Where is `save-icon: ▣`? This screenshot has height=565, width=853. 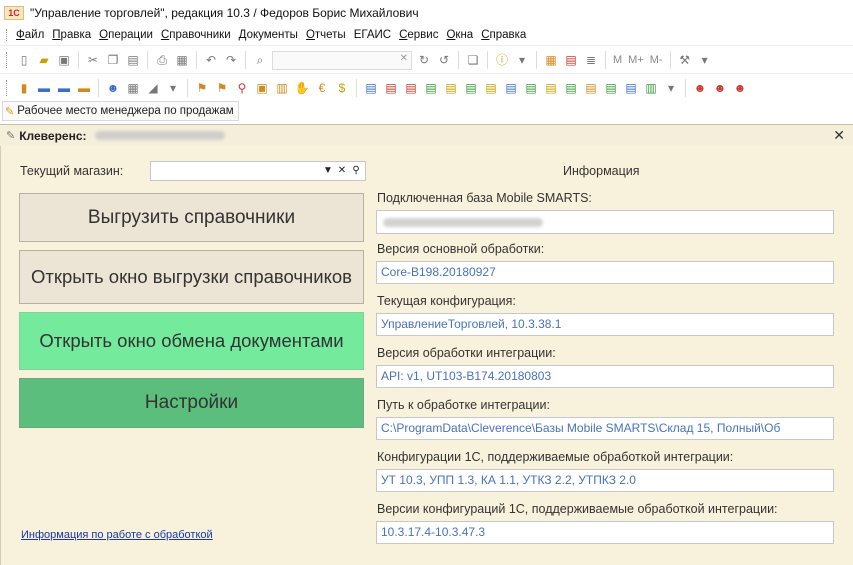
save-icon: ▣ is located at coordinates (64, 60).